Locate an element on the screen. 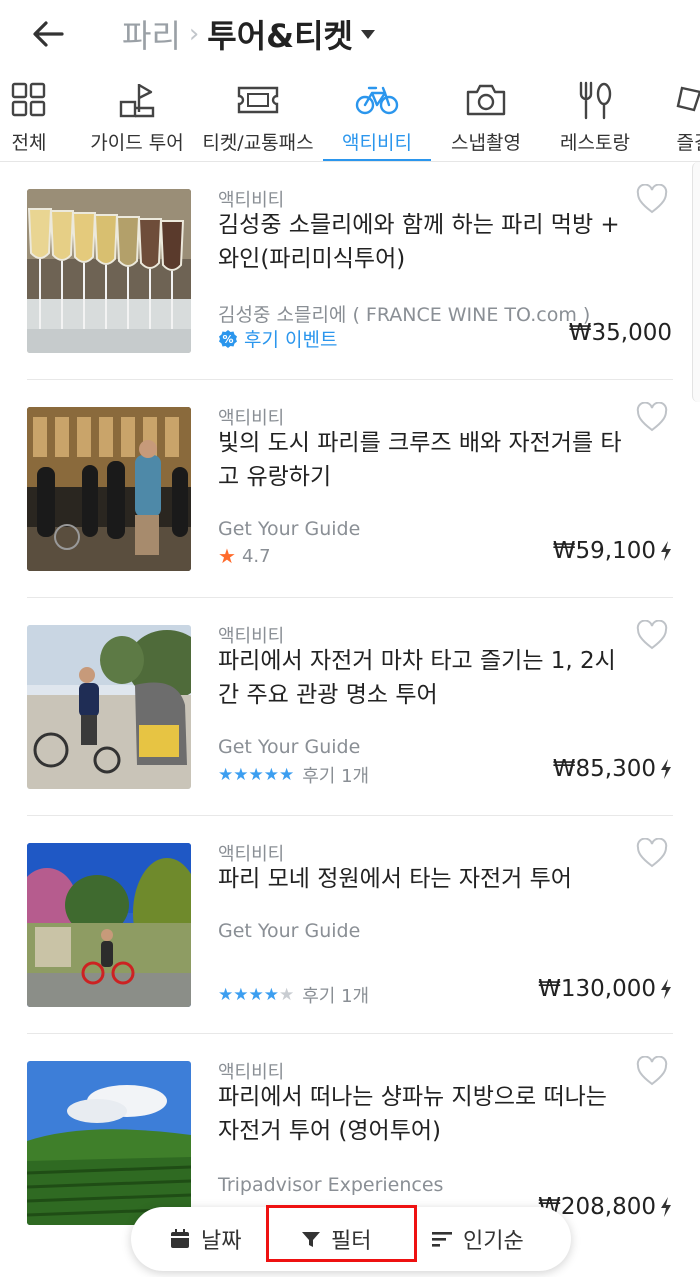  product-image-vineyard is located at coordinates (109, 1143).